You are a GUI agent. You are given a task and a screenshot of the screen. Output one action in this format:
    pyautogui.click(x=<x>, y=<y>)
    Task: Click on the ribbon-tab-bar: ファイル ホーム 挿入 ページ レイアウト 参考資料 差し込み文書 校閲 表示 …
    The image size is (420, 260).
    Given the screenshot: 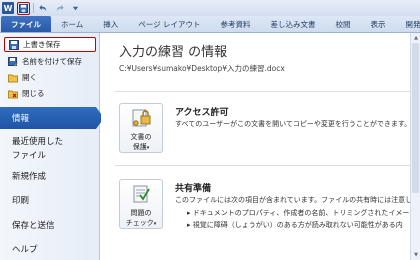 What is the action you would take?
    pyautogui.click(x=210, y=24)
    